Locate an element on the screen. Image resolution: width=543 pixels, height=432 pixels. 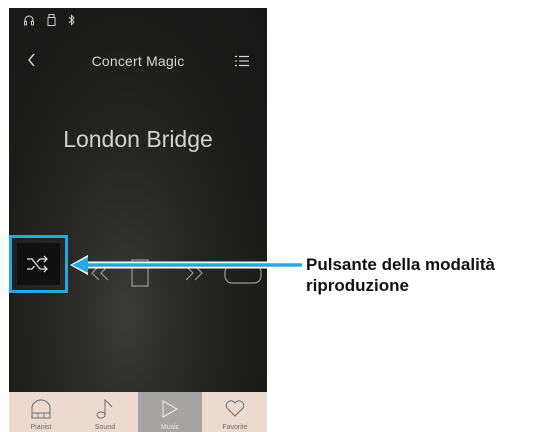
callout-arrow is located at coordinates (186, 265).